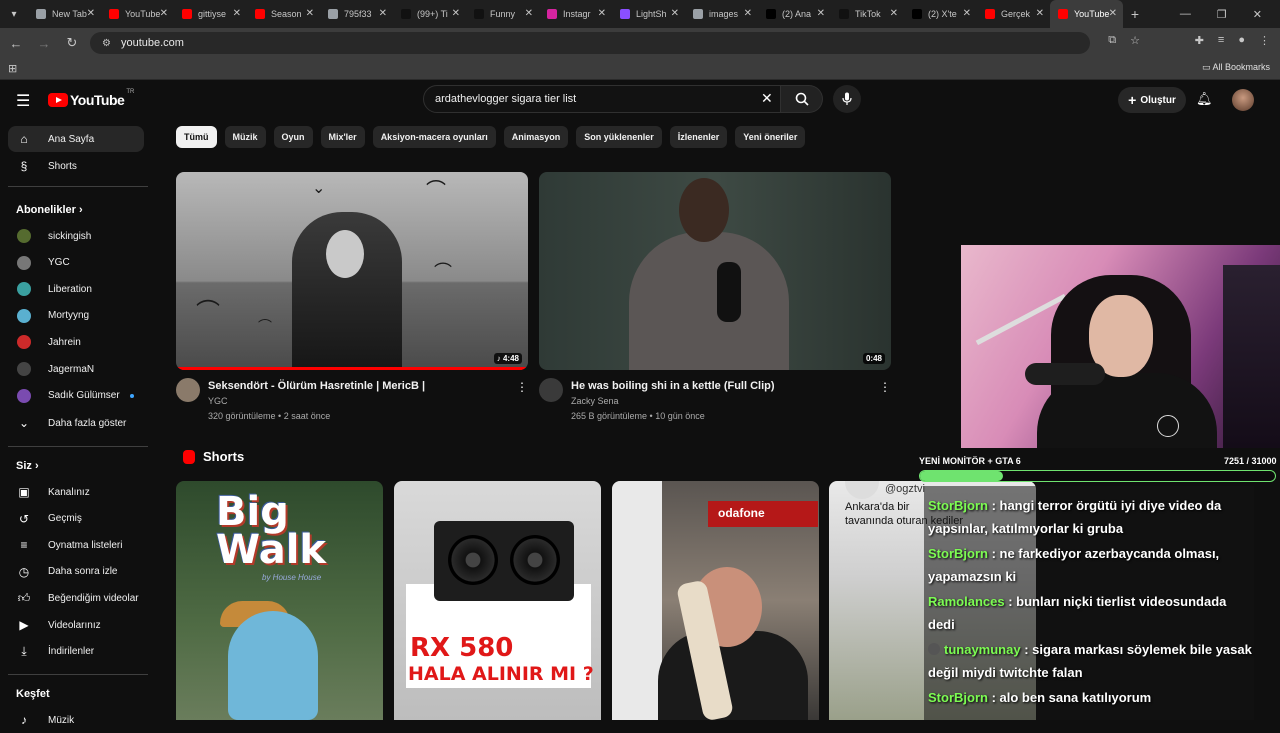 The image size is (1280, 733). Describe the element at coordinates (44, 43) in the screenshot. I see `forward-icon: →` at that location.